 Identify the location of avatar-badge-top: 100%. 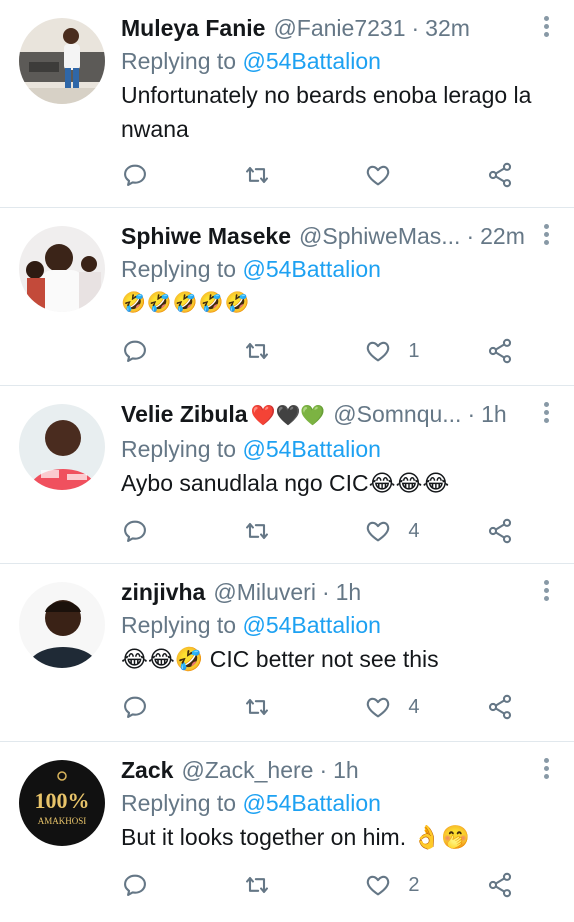
(62, 800).